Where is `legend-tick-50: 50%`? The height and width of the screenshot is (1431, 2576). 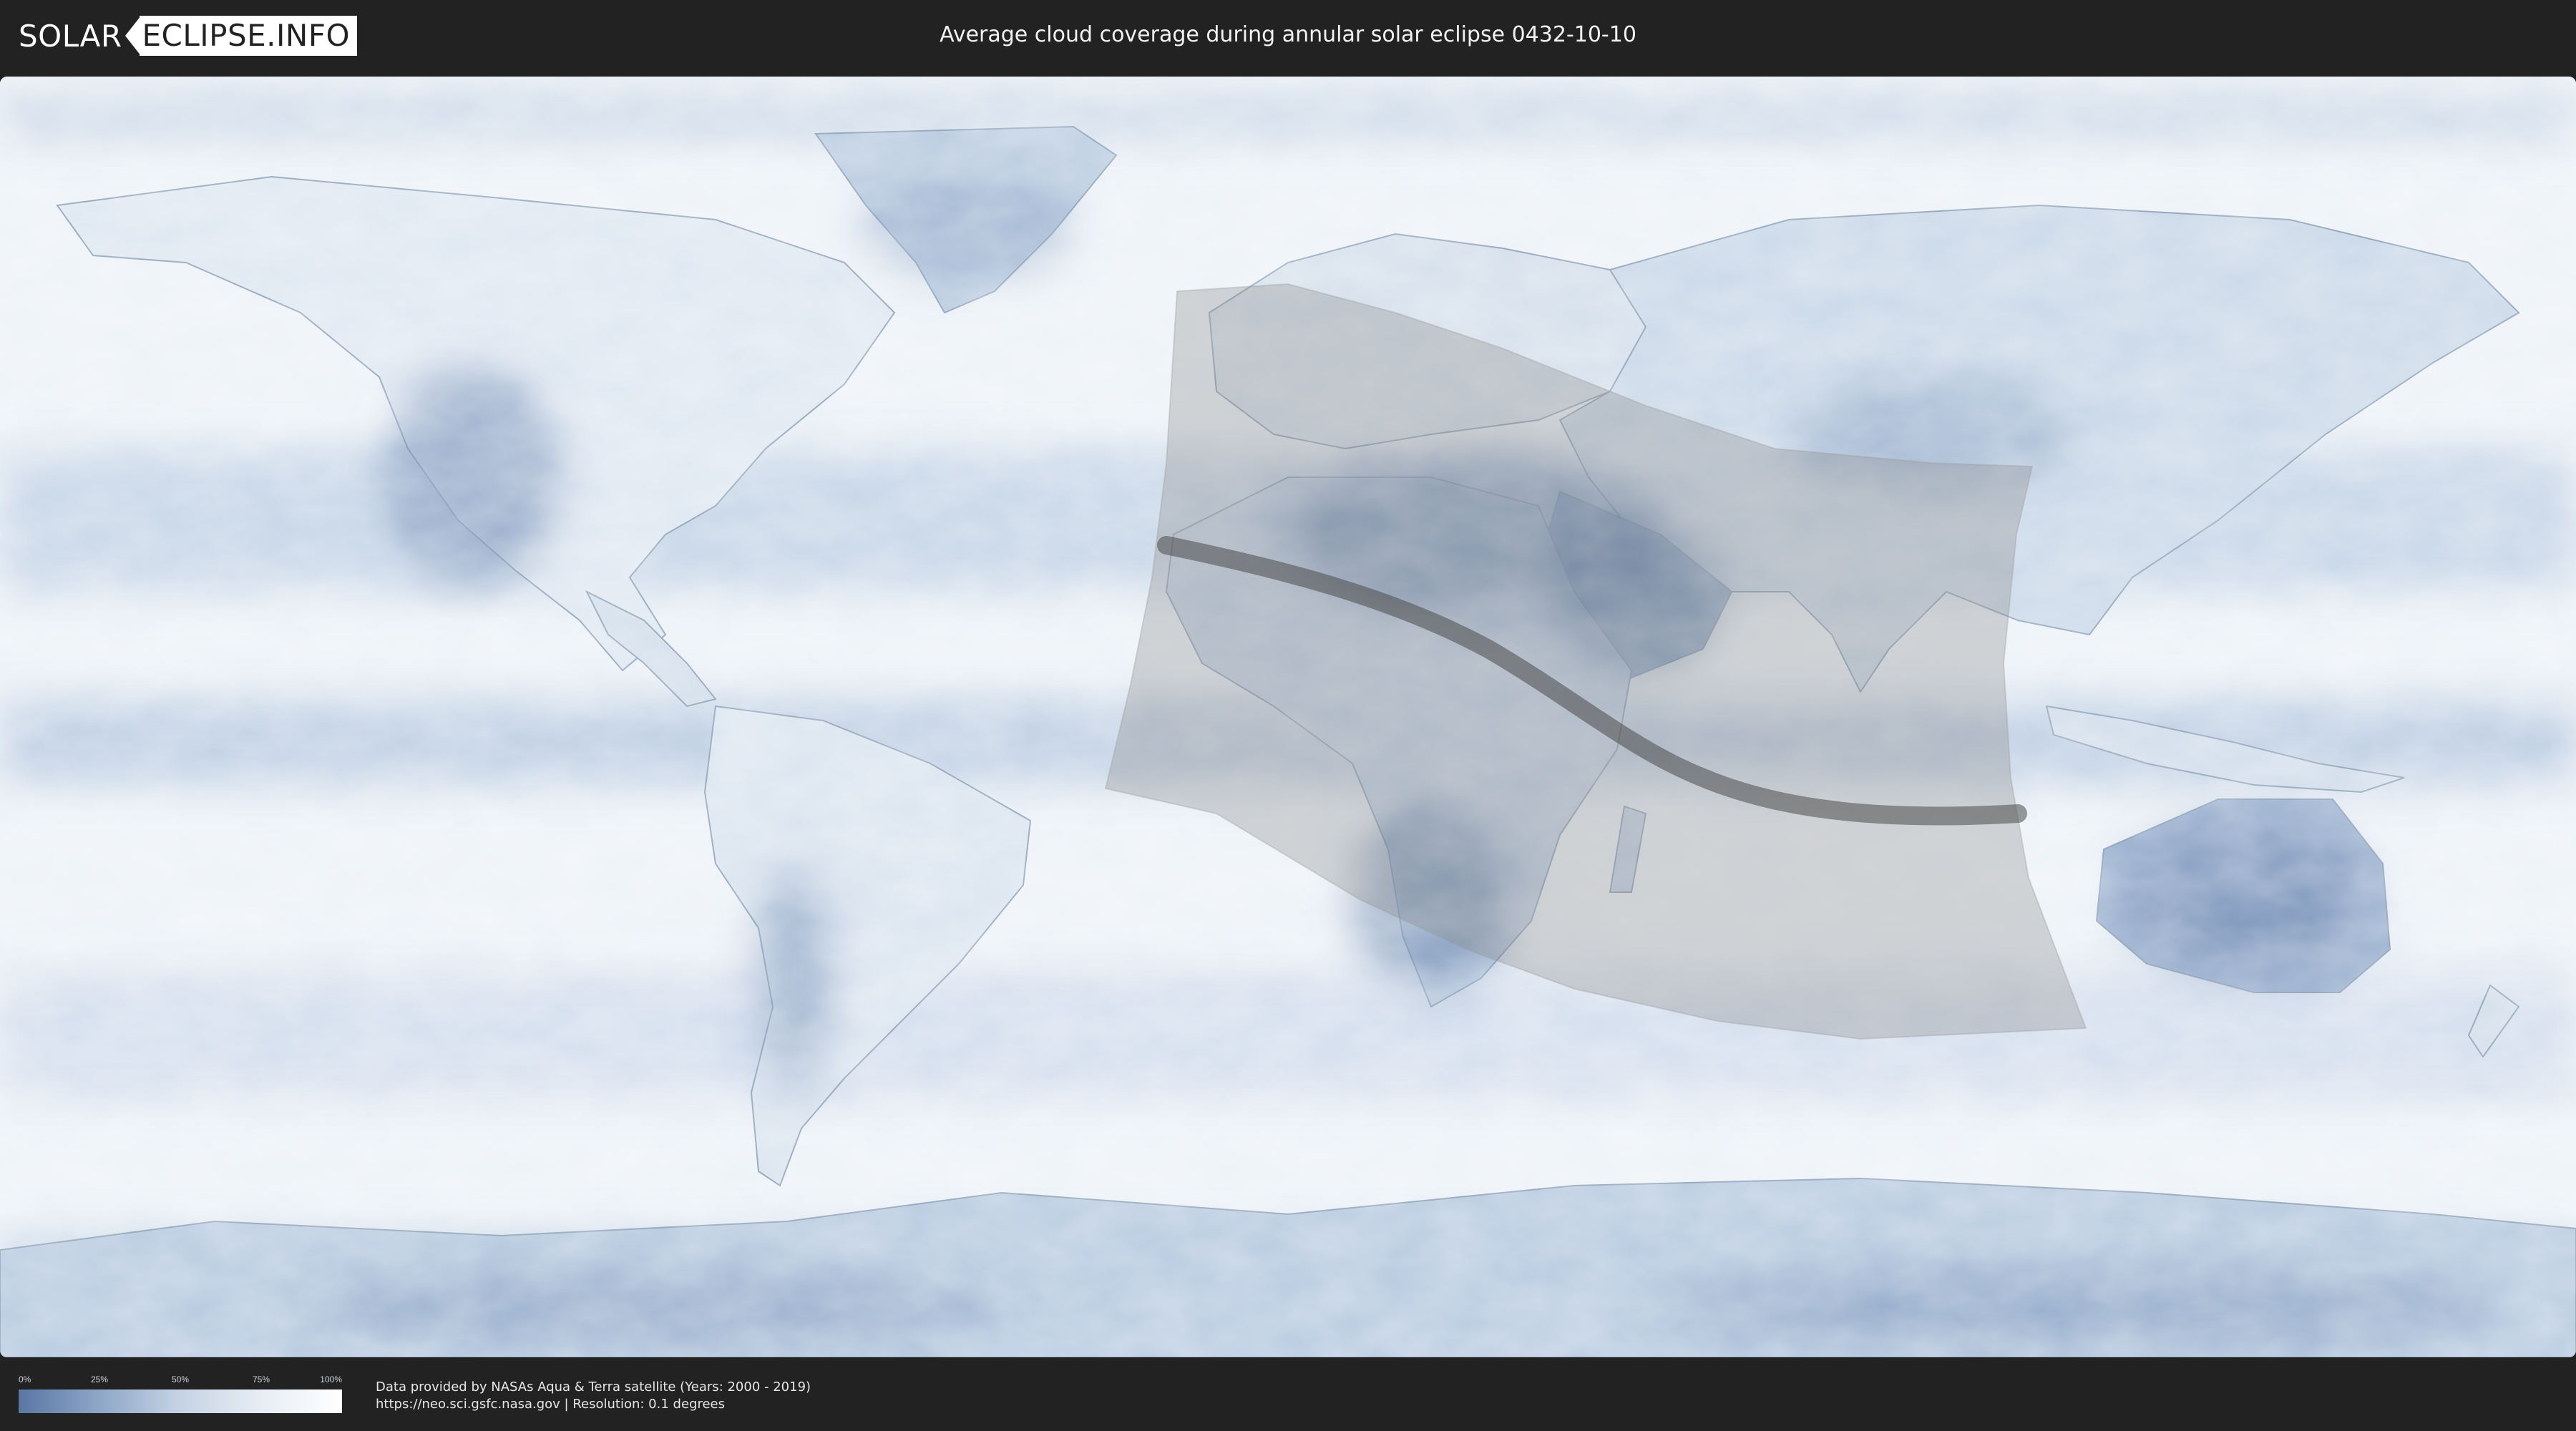 legend-tick-50: 50% is located at coordinates (180, 1379).